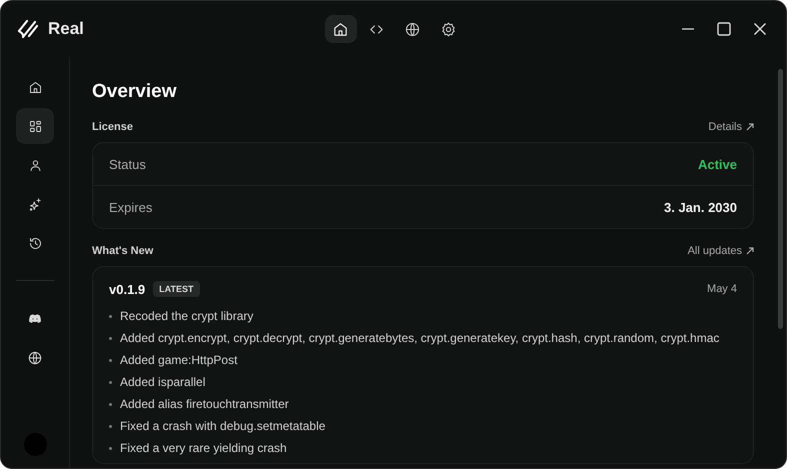 The width and height of the screenshot is (787, 469). I want to click on logo-icon, so click(28, 29).